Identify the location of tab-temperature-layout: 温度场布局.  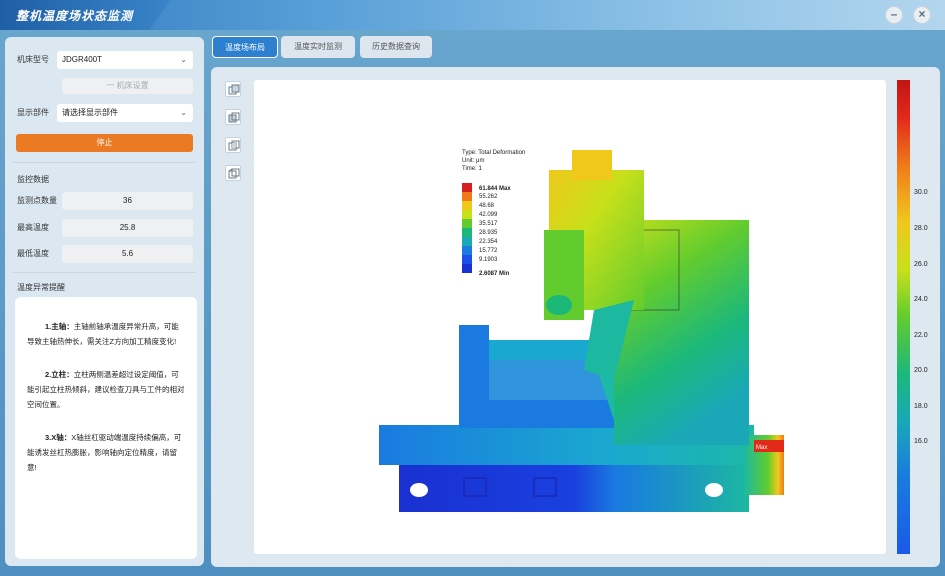
(245, 47).